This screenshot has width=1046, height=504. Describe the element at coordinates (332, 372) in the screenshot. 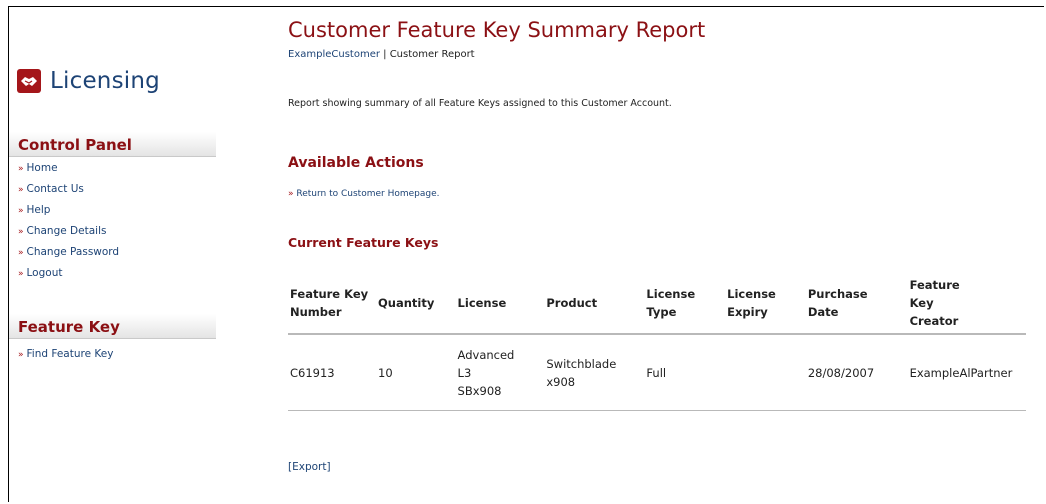

I see `table-cell: C61913` at that location.